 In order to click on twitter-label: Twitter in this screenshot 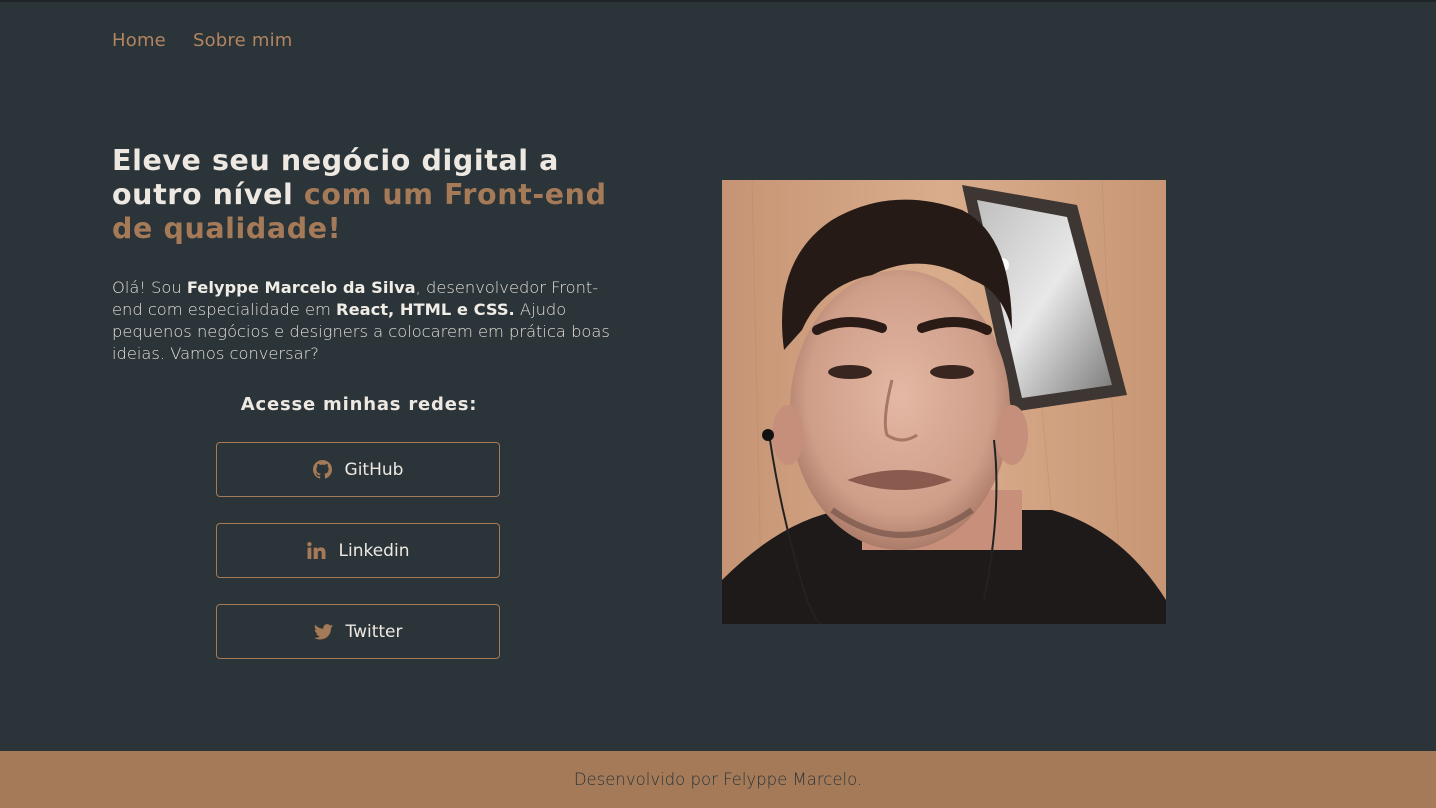, I will do `click(374, 631)`.